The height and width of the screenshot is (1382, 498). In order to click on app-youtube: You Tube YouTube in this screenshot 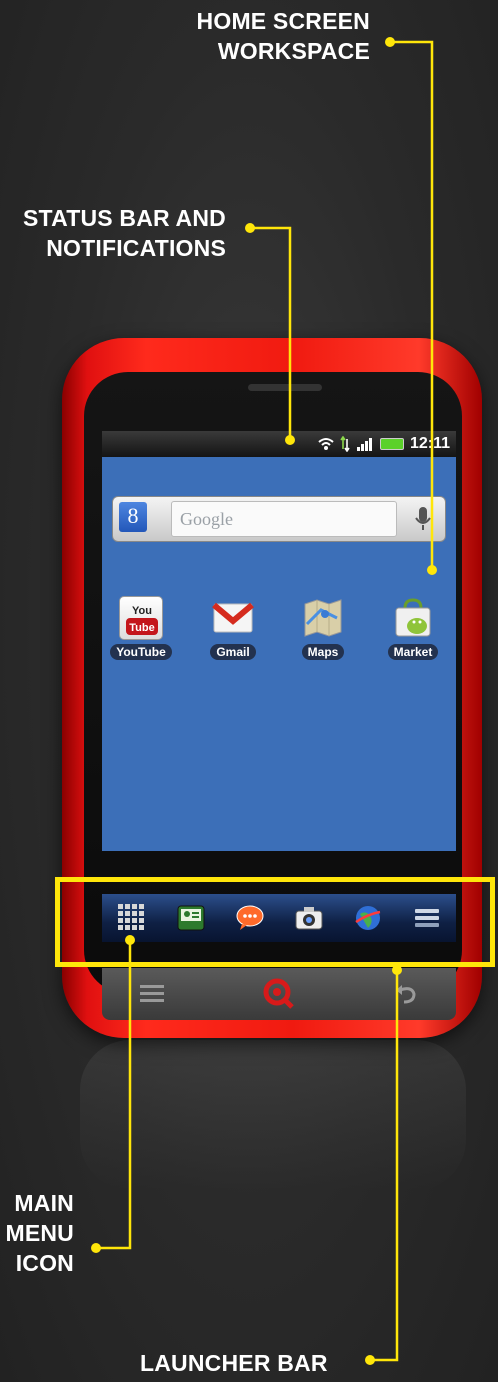, I will do `click(141, 628)`.